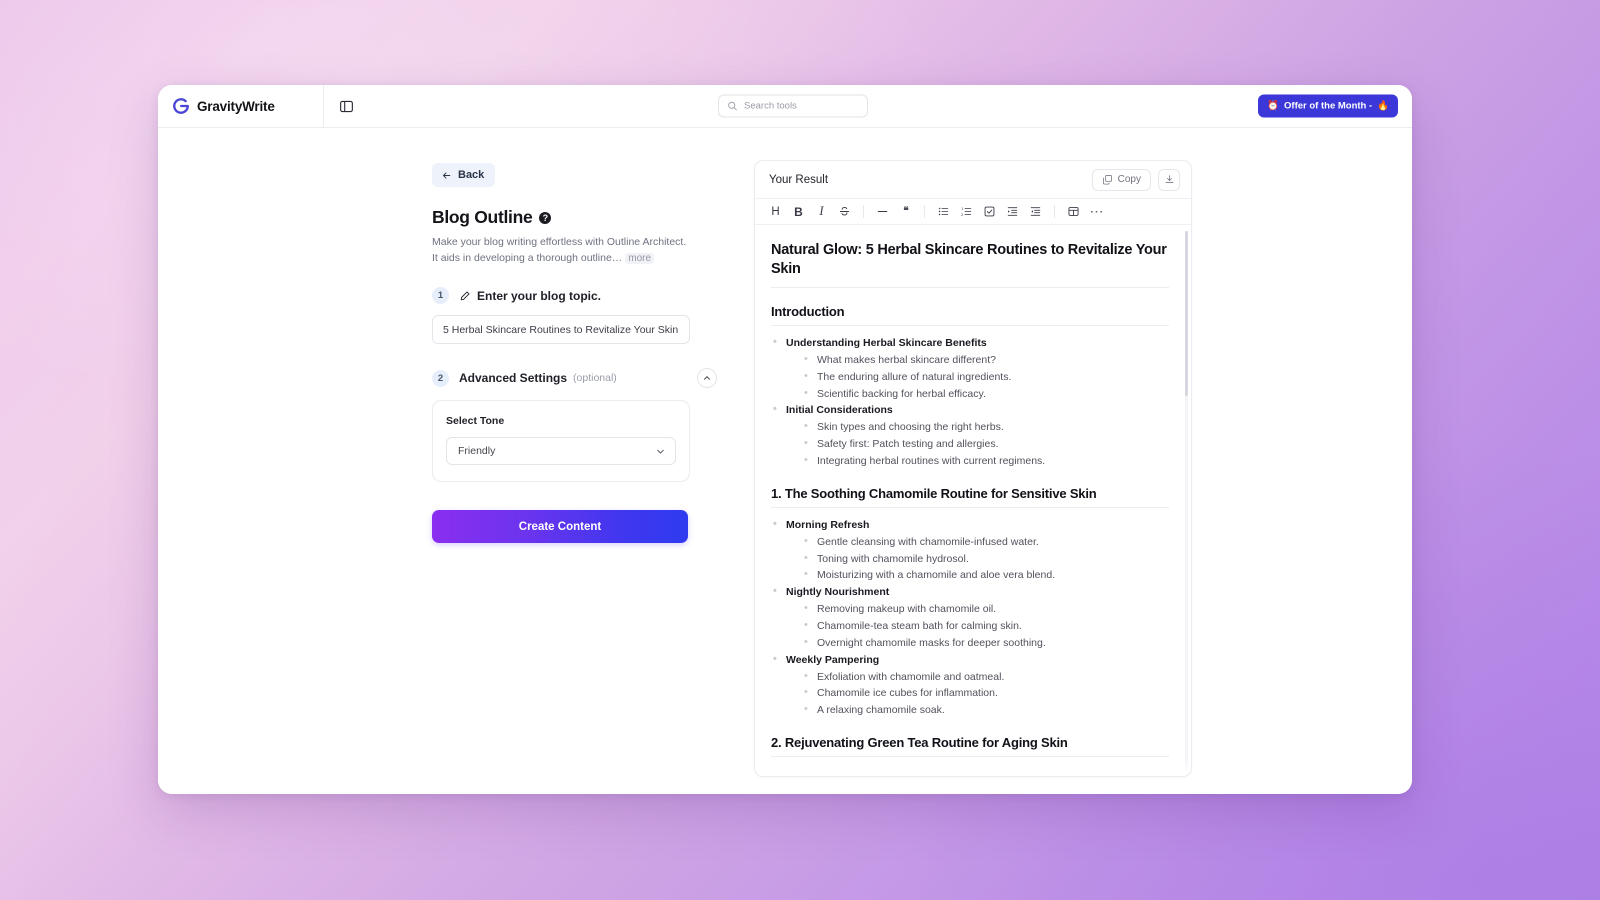 The image size is (1600, 900). What do you see at coordinates (477, 451) in the screenshot?
I see `select-tone-value: Friendly` at bounding box center [477, 451].